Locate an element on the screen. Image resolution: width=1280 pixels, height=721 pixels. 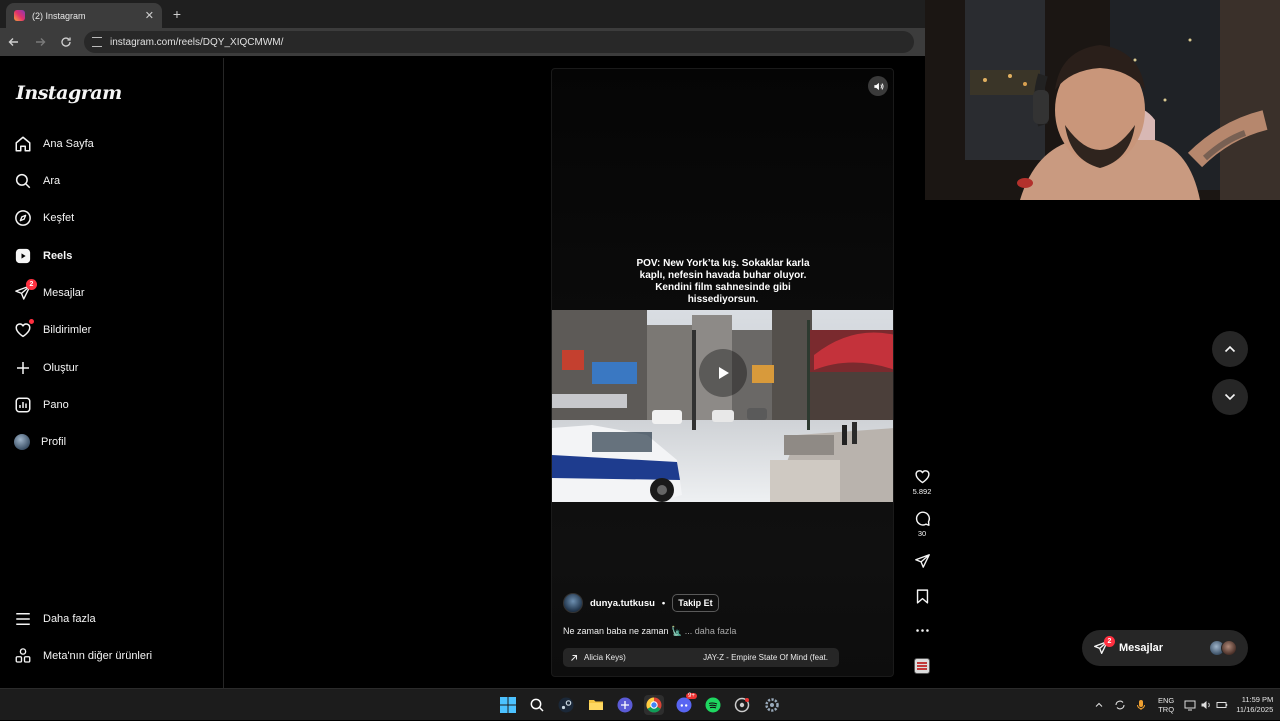
conversation-avatars is located at coordinates (1223, 648).